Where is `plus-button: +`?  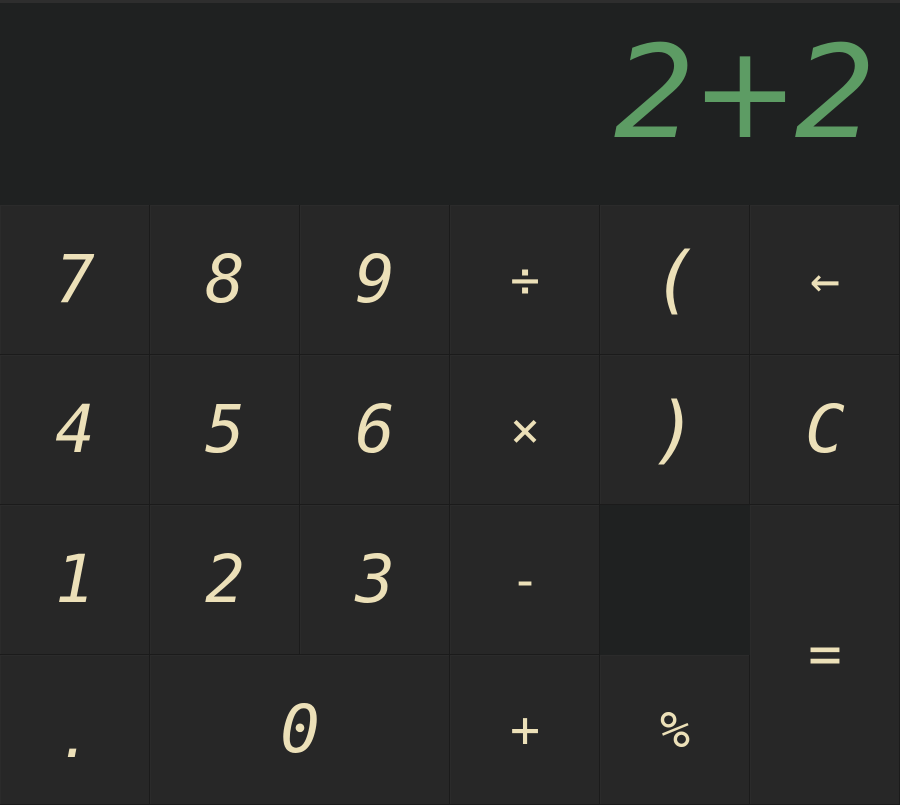 plus-button: + is located at coordinates (525, 730).